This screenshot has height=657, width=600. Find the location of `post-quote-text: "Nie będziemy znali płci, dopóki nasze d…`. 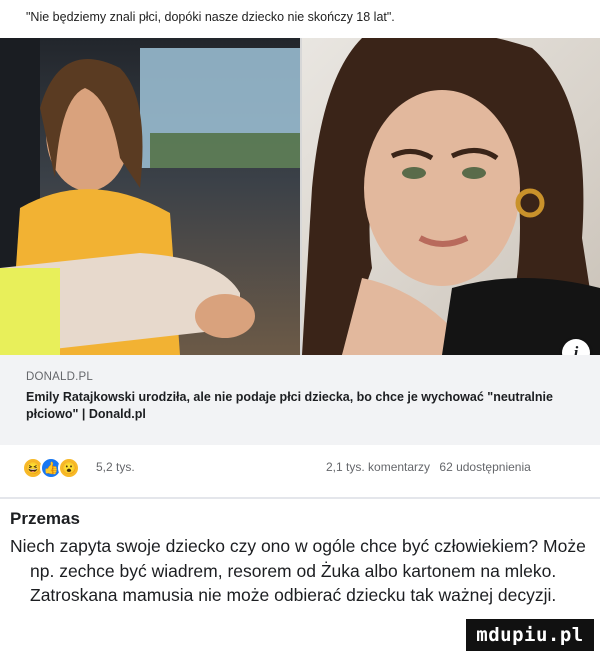

post-quote-text: "Nie będziemy znali płci, dopóki nasze d… is located at coordinates (210, 17).